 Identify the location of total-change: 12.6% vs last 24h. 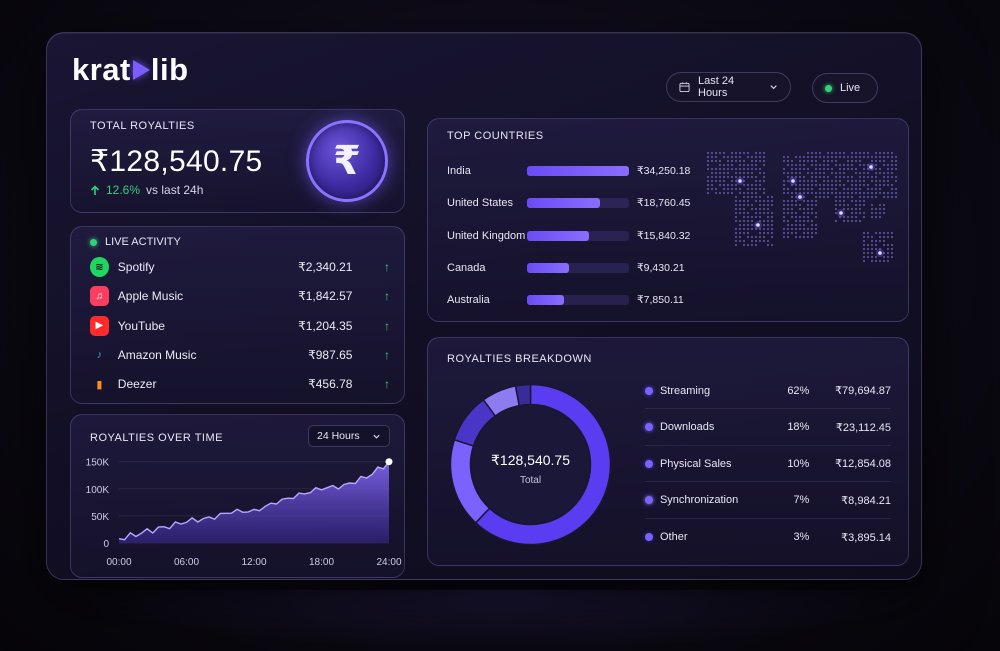
(146, 190).